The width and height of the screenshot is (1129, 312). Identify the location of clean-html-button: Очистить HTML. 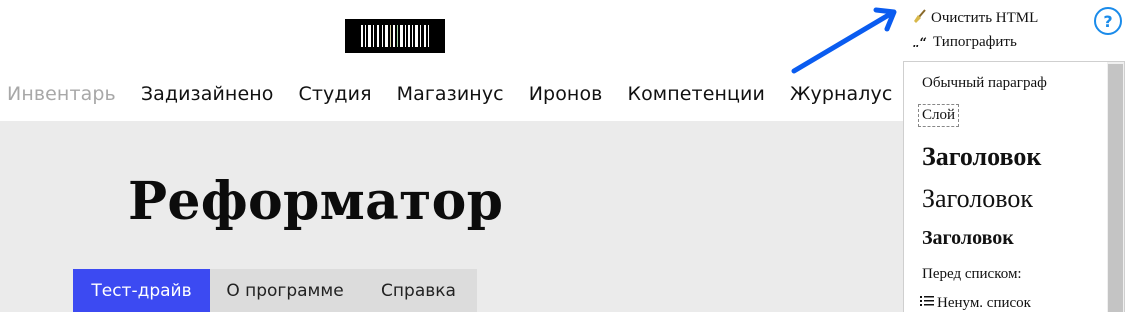
(975, 18).